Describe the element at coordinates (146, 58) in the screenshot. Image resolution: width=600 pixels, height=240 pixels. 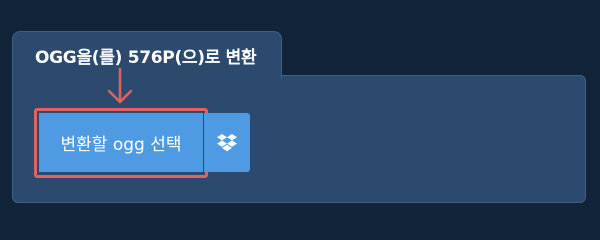
I see `tab-title: OGG을(를) 576P(으)로 변환` at that location.